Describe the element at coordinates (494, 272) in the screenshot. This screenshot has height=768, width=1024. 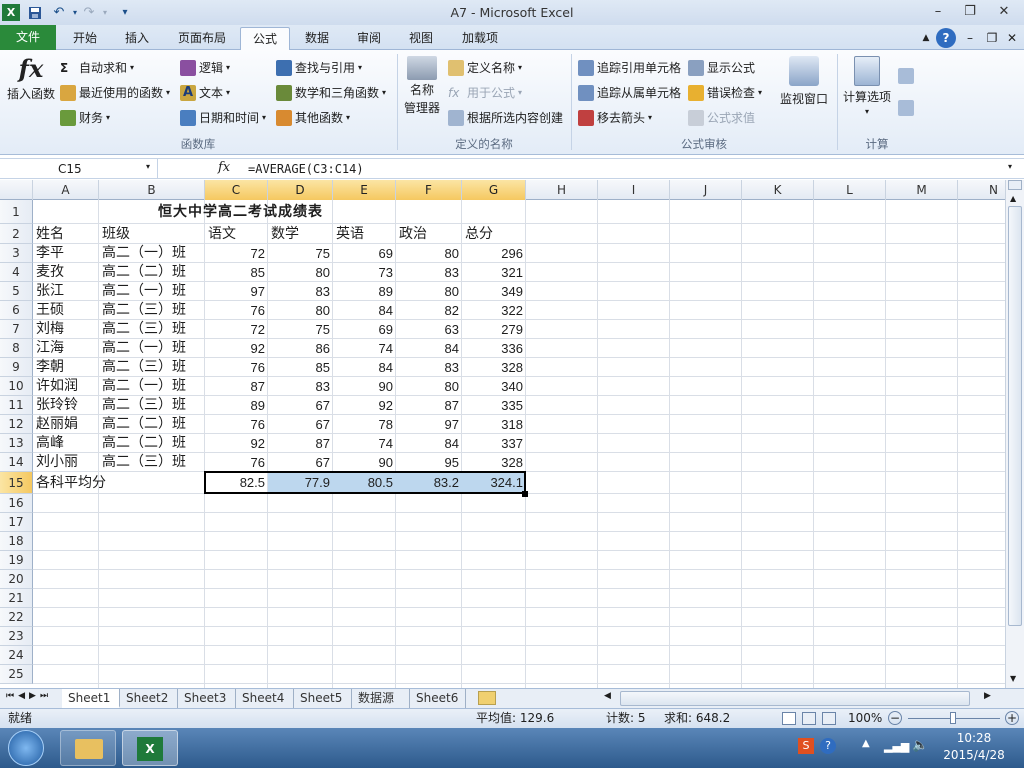
I see `table-cell: 321` at that location.